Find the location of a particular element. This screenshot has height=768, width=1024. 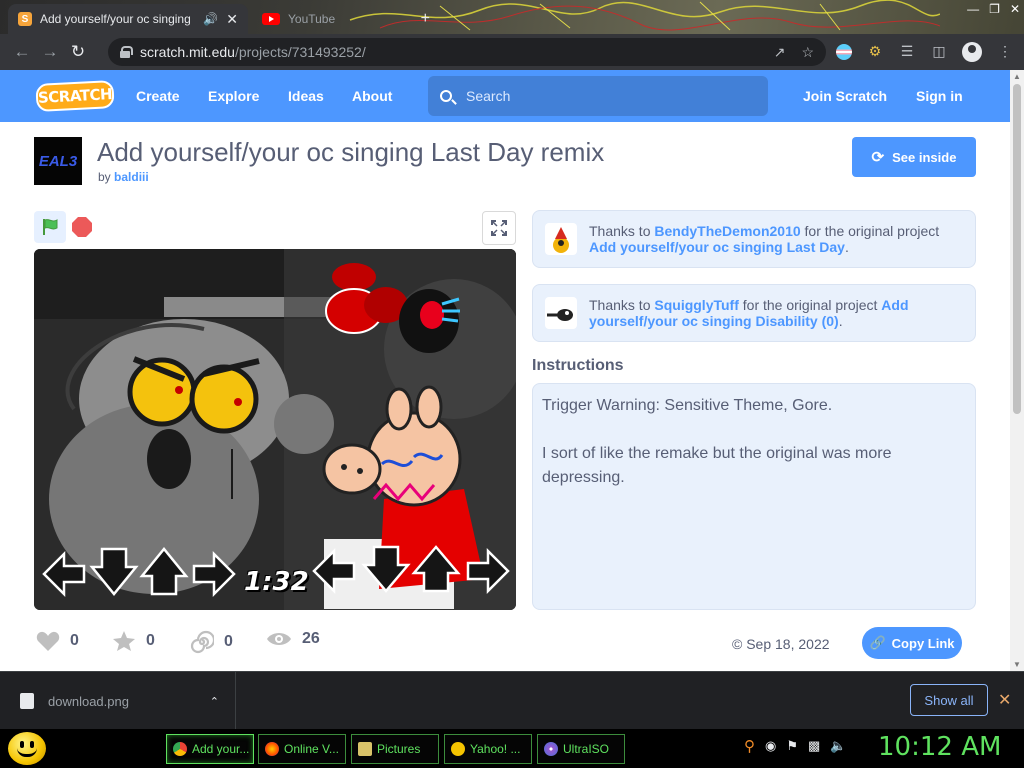

toolbar-right: ⚙ ☰ ◫ ⋮ is located at coordinates (925, 52).